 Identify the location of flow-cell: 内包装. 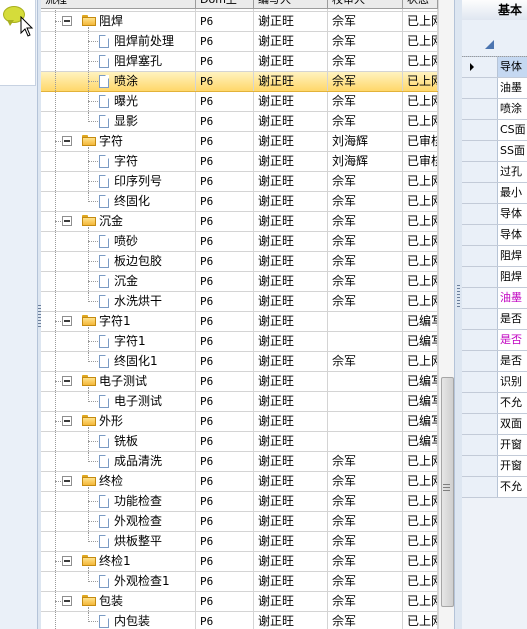
(118, 620).